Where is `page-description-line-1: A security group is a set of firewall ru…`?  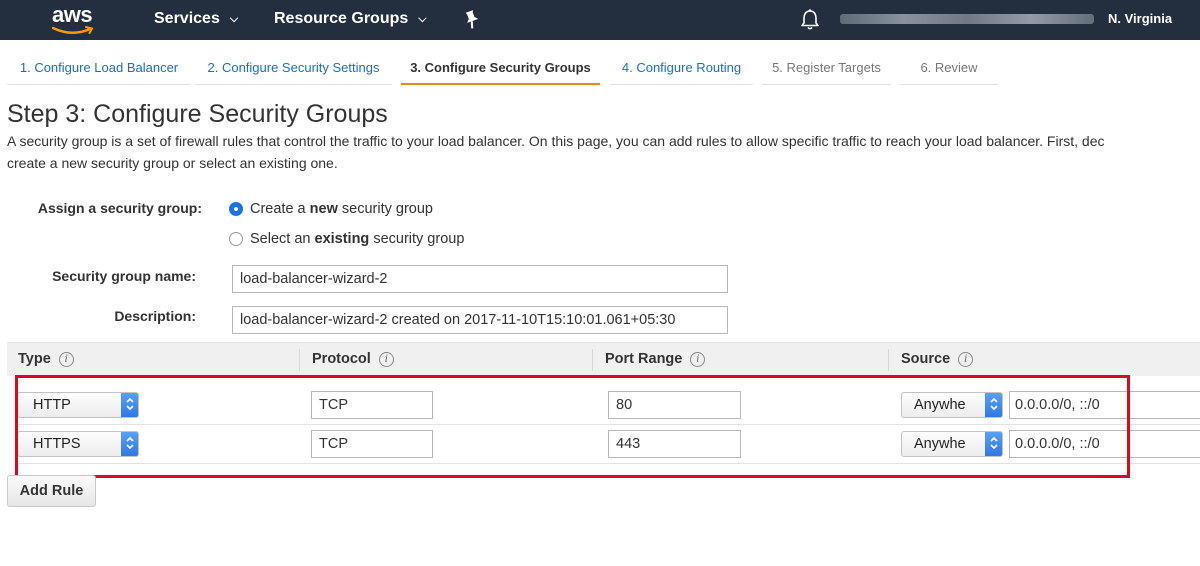
page-description-line-1: A security group is a set of firewall ru… is located at coordinates (556, 141).